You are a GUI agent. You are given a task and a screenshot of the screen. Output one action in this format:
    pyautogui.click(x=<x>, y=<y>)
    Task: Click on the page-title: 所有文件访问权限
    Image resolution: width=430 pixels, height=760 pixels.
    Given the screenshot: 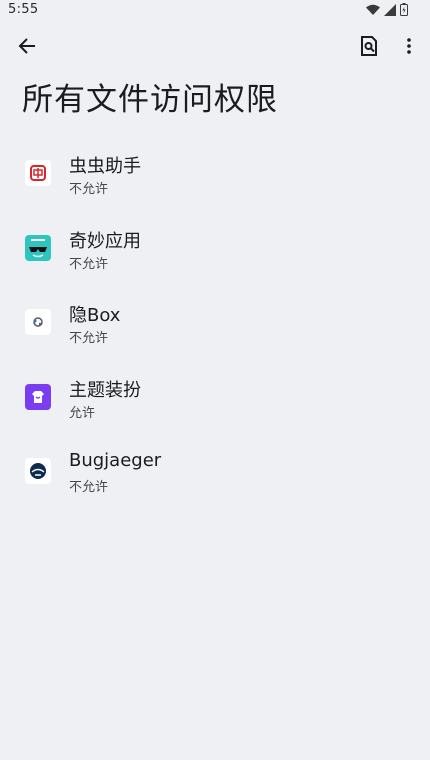 What is the action you would take?
    pyautogui.click(x=150, y=100)
    